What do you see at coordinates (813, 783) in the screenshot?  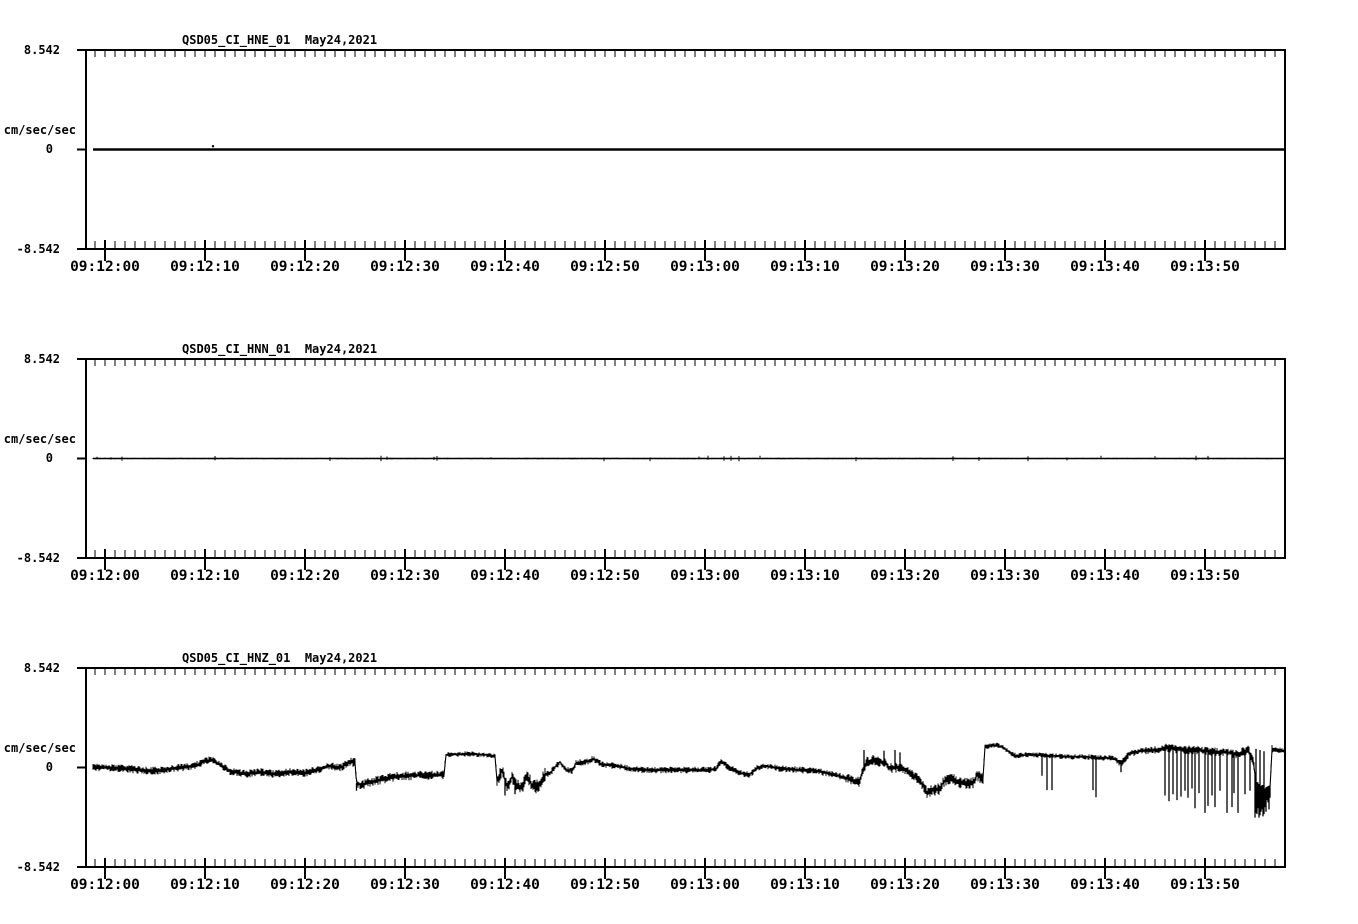 I see `trace-spikes` at bounding box center [813, 783].